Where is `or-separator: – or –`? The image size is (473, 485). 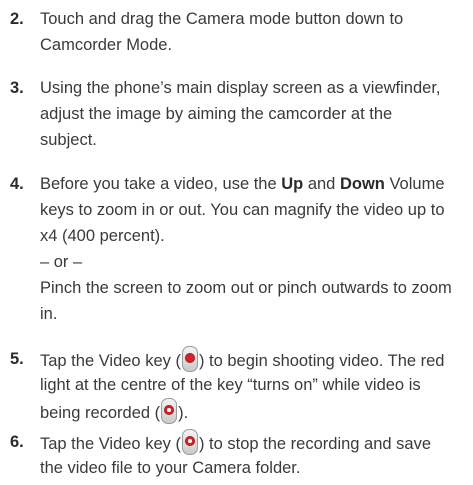 or-separator: – or – is located at coordinates (61, 262).